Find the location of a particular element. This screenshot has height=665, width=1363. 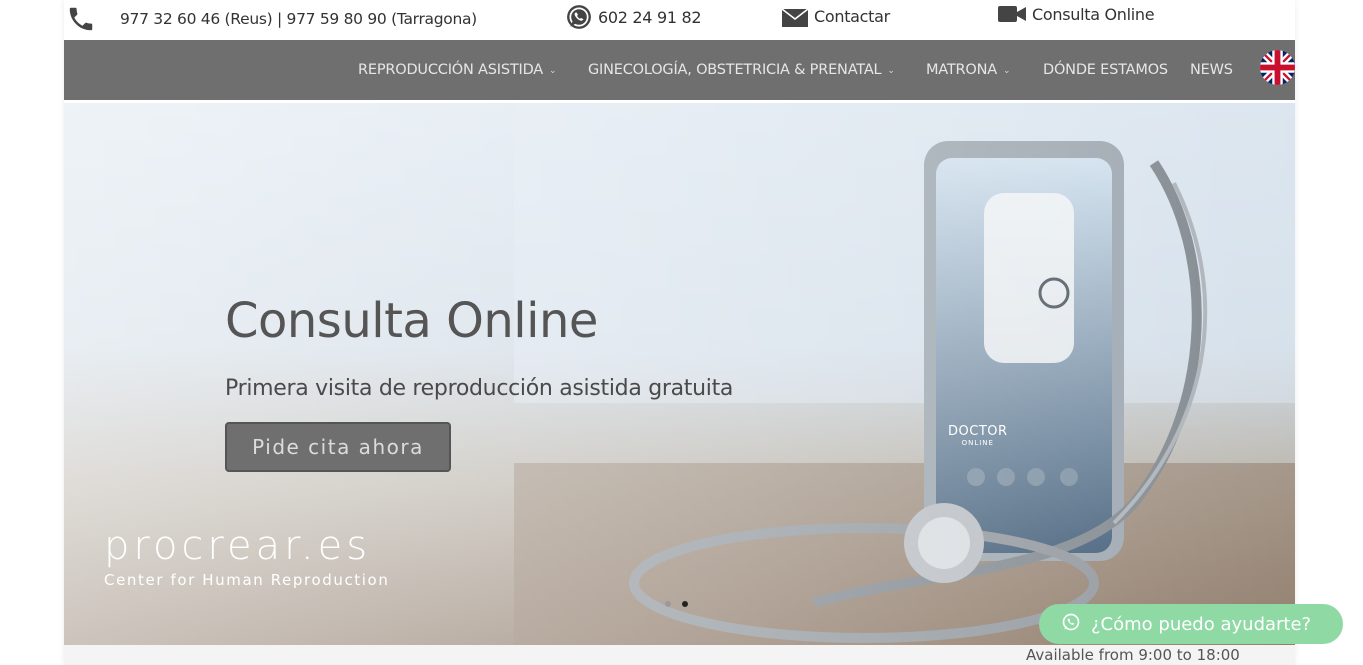

video-camera-icon is located at coordinates (1012, 14).